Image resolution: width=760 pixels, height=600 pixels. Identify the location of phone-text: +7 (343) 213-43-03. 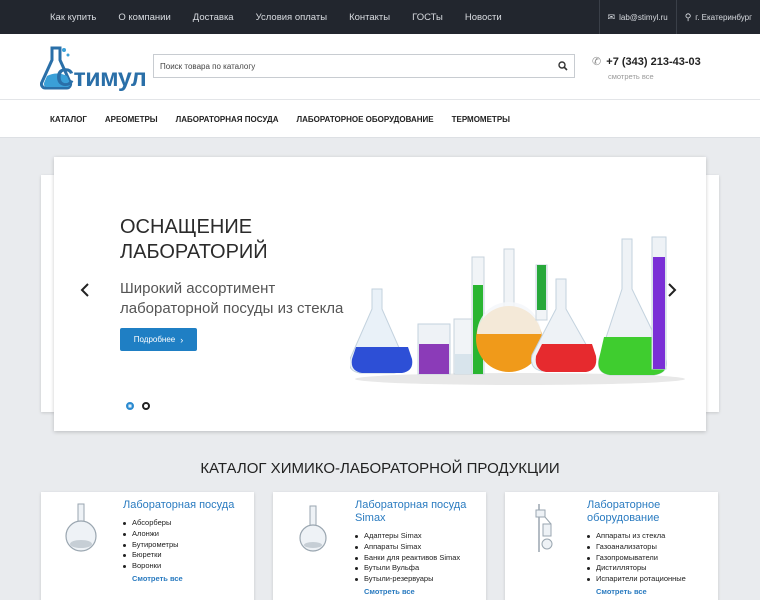
(653, 62).